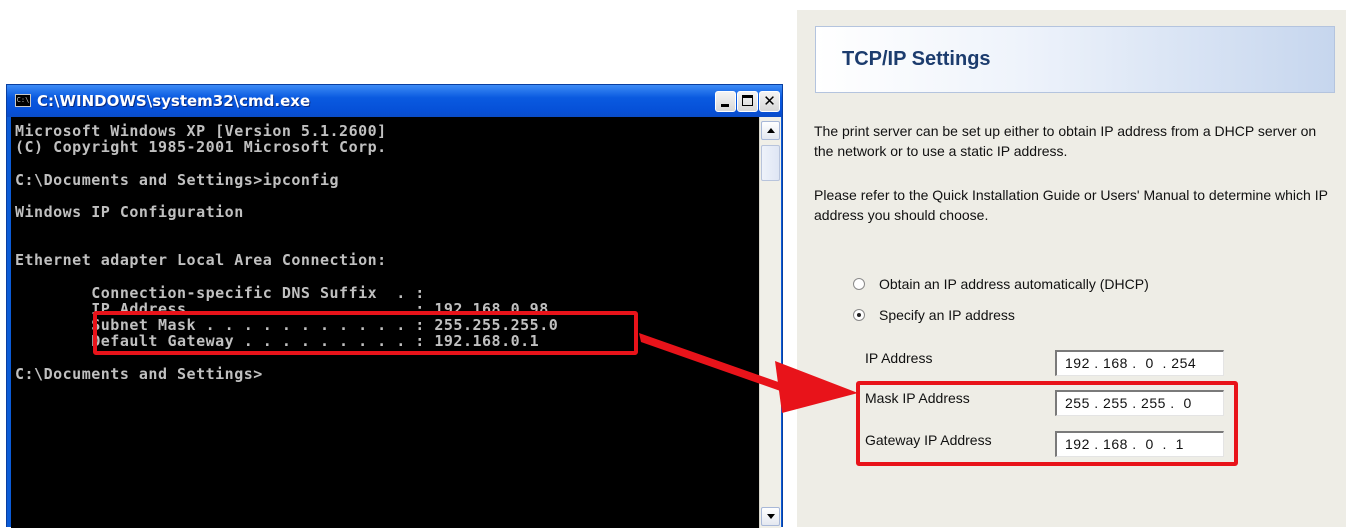 This screenshot has width=1346, height=528. What do you see at coordinates (816, 387) in the screenshot?
I see `red-arrow-head` at bounding box center [816, 387].